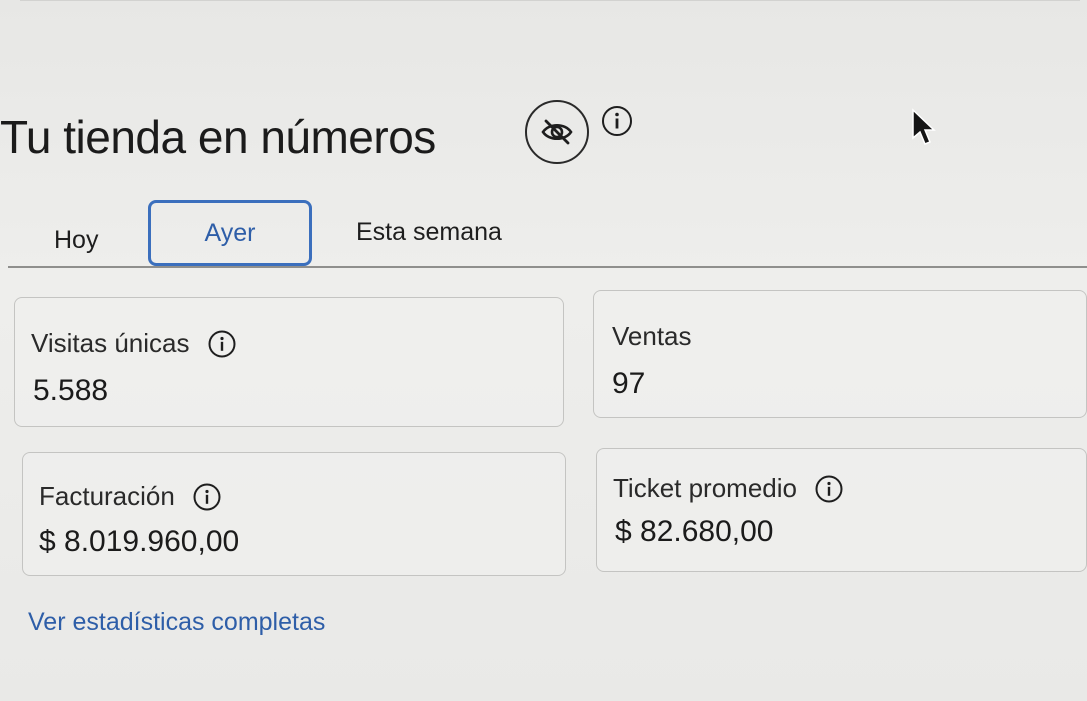  Describe the element at coordinates (705, 488) in the screenshot. I see `metric-label: Ticket promedio` at that location.